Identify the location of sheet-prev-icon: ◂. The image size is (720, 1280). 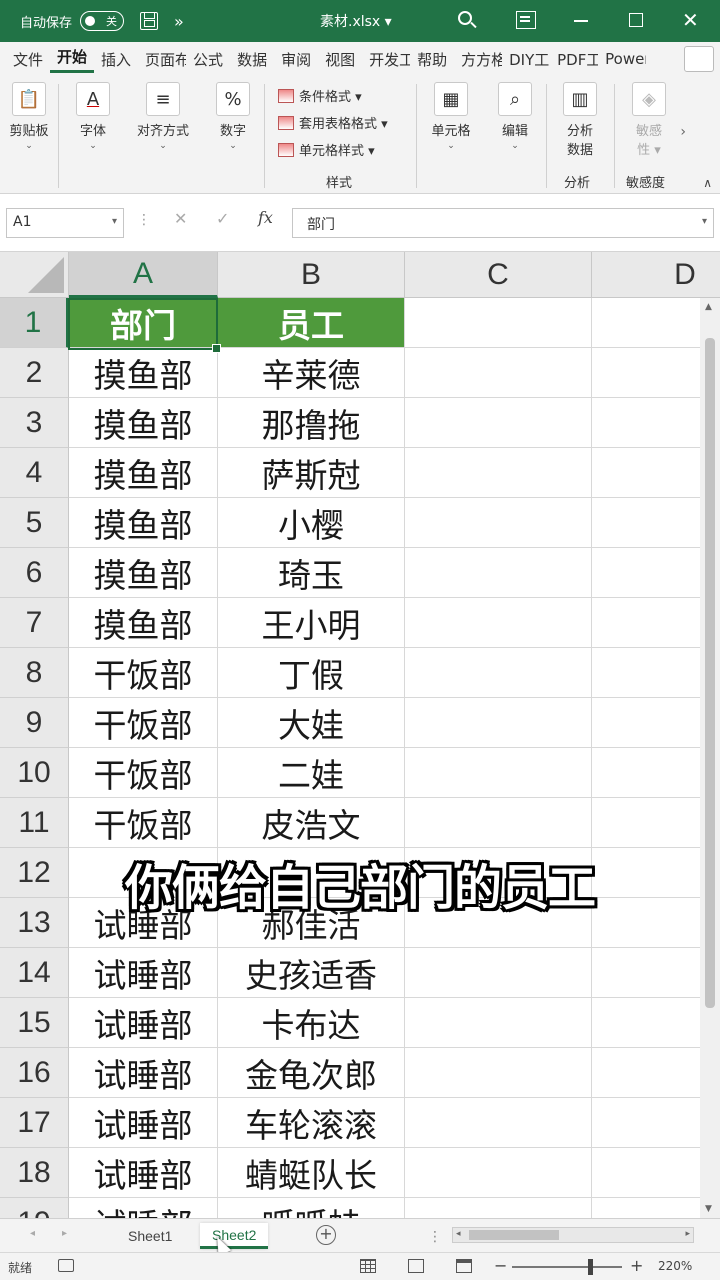
(32, 1233).